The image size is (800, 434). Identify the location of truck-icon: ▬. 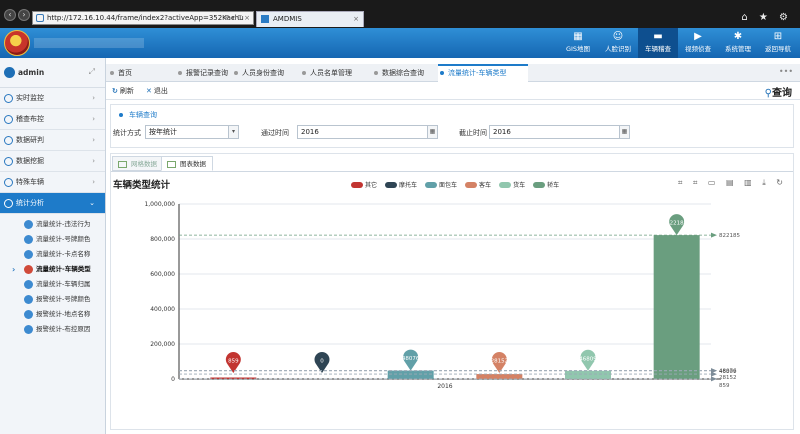
(658, 36).